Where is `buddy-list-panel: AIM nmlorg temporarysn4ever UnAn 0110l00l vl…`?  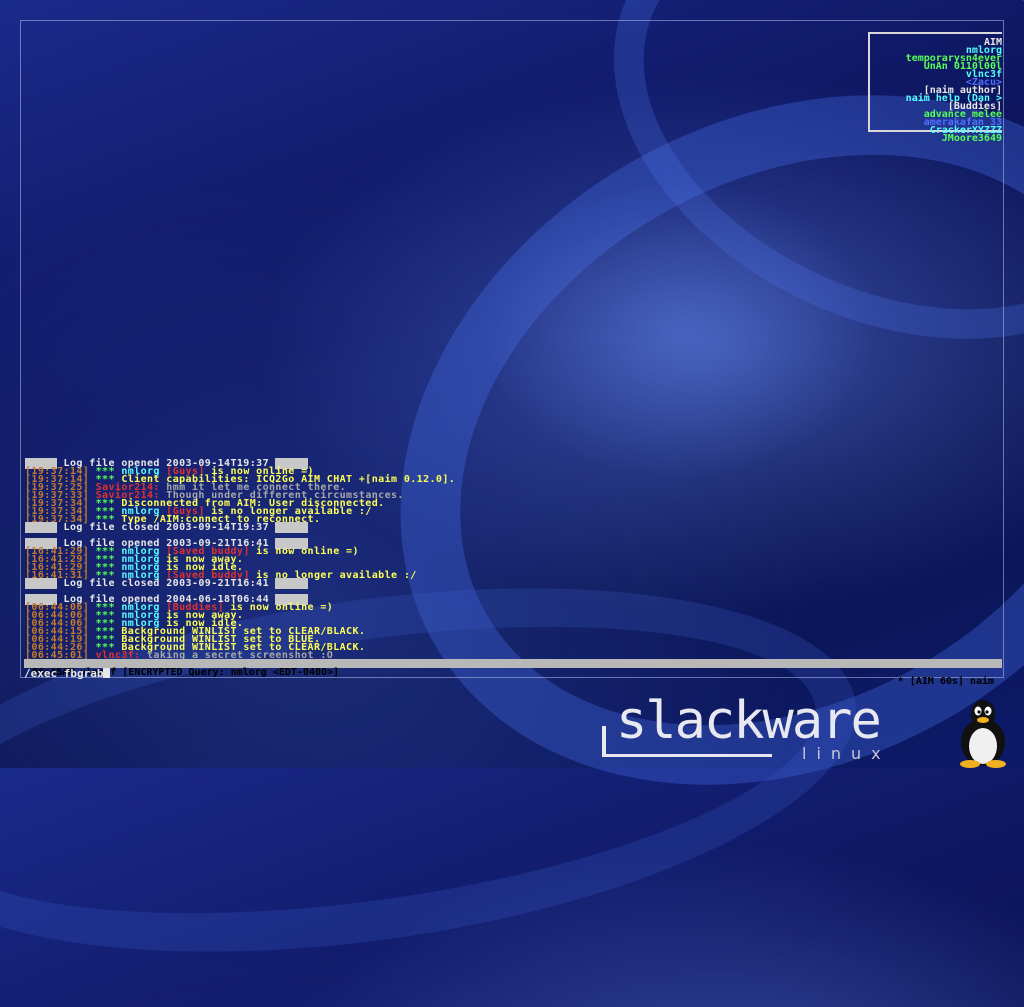 buddy-list-panel: AIM nmlorg temporarysn4ever UnAn 0110l00l vl… is located at coordinates (935, 88).